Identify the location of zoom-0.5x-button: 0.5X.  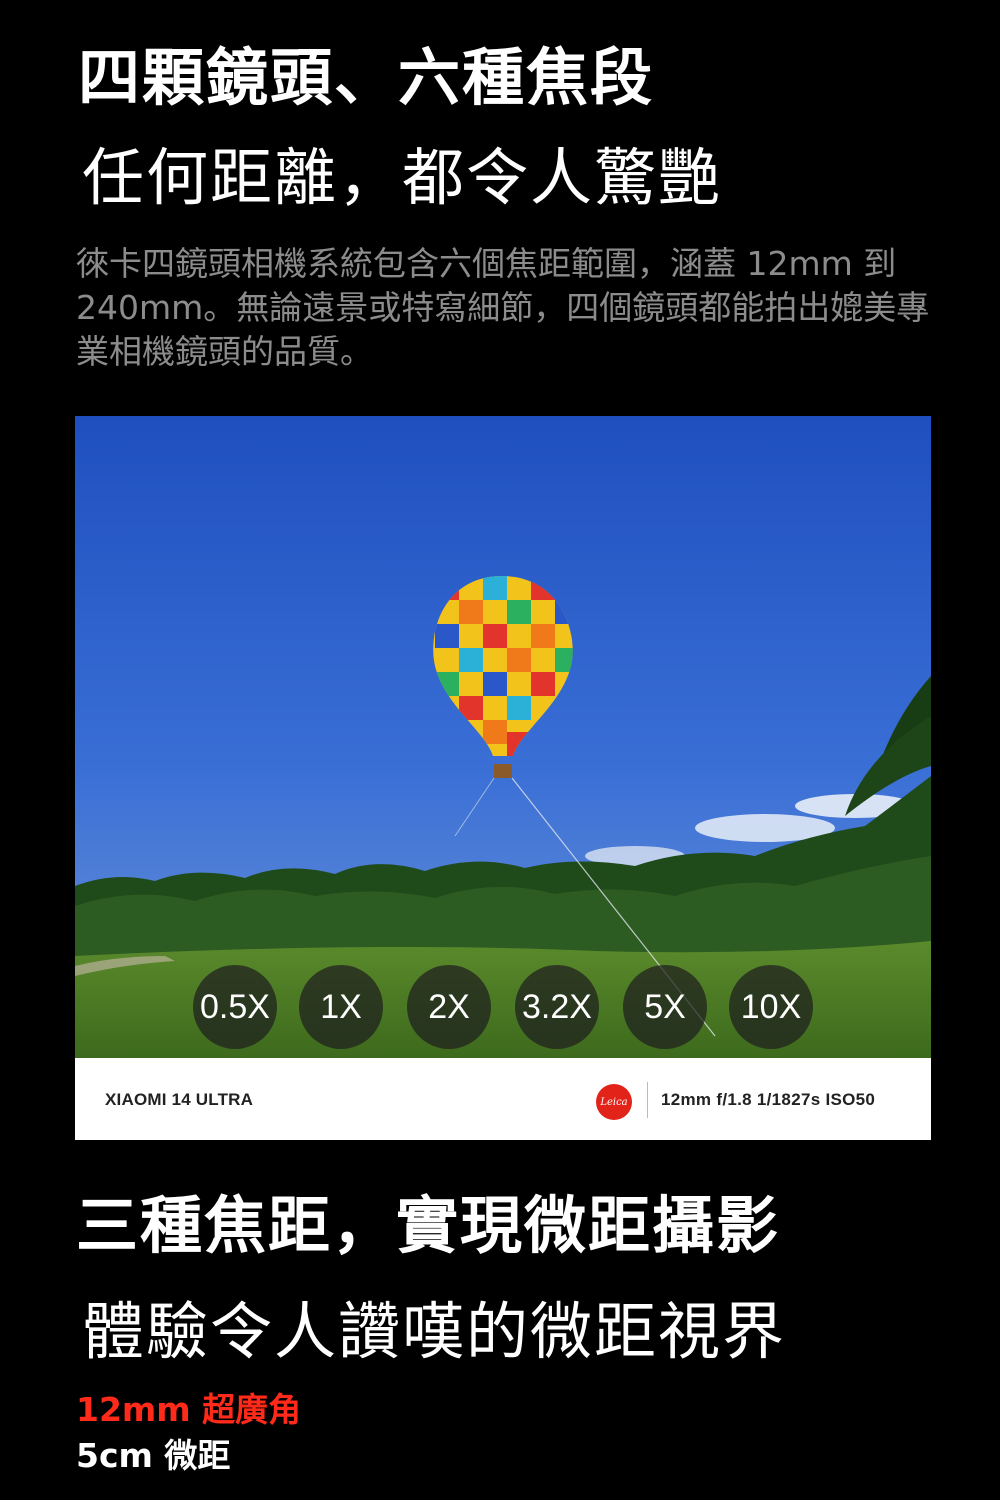
(235, 1007).